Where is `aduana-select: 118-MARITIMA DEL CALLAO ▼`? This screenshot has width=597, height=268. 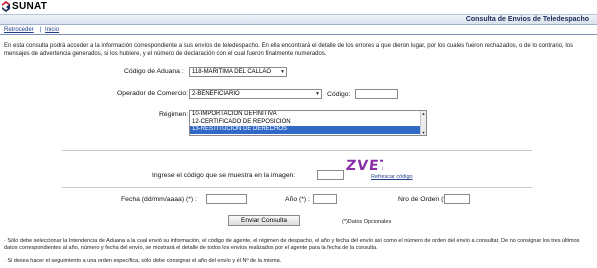 aduana-select: 118-MARITIMA DEL CALLAO ▼ is located at coordinates (238, 72).